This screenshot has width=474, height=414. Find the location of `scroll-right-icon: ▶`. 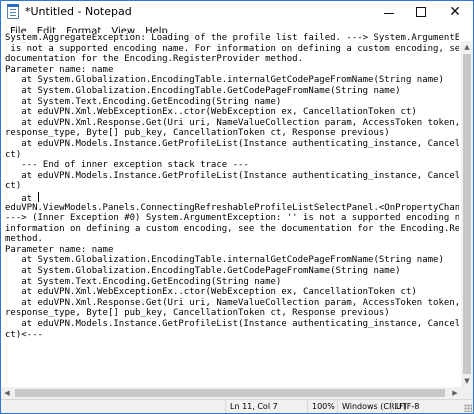

scroll-right-icon: ▶ is located at coordinates (455, 393).